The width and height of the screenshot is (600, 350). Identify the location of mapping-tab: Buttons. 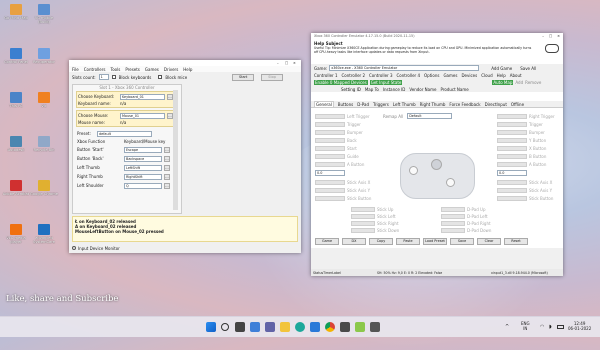
(345, 104).